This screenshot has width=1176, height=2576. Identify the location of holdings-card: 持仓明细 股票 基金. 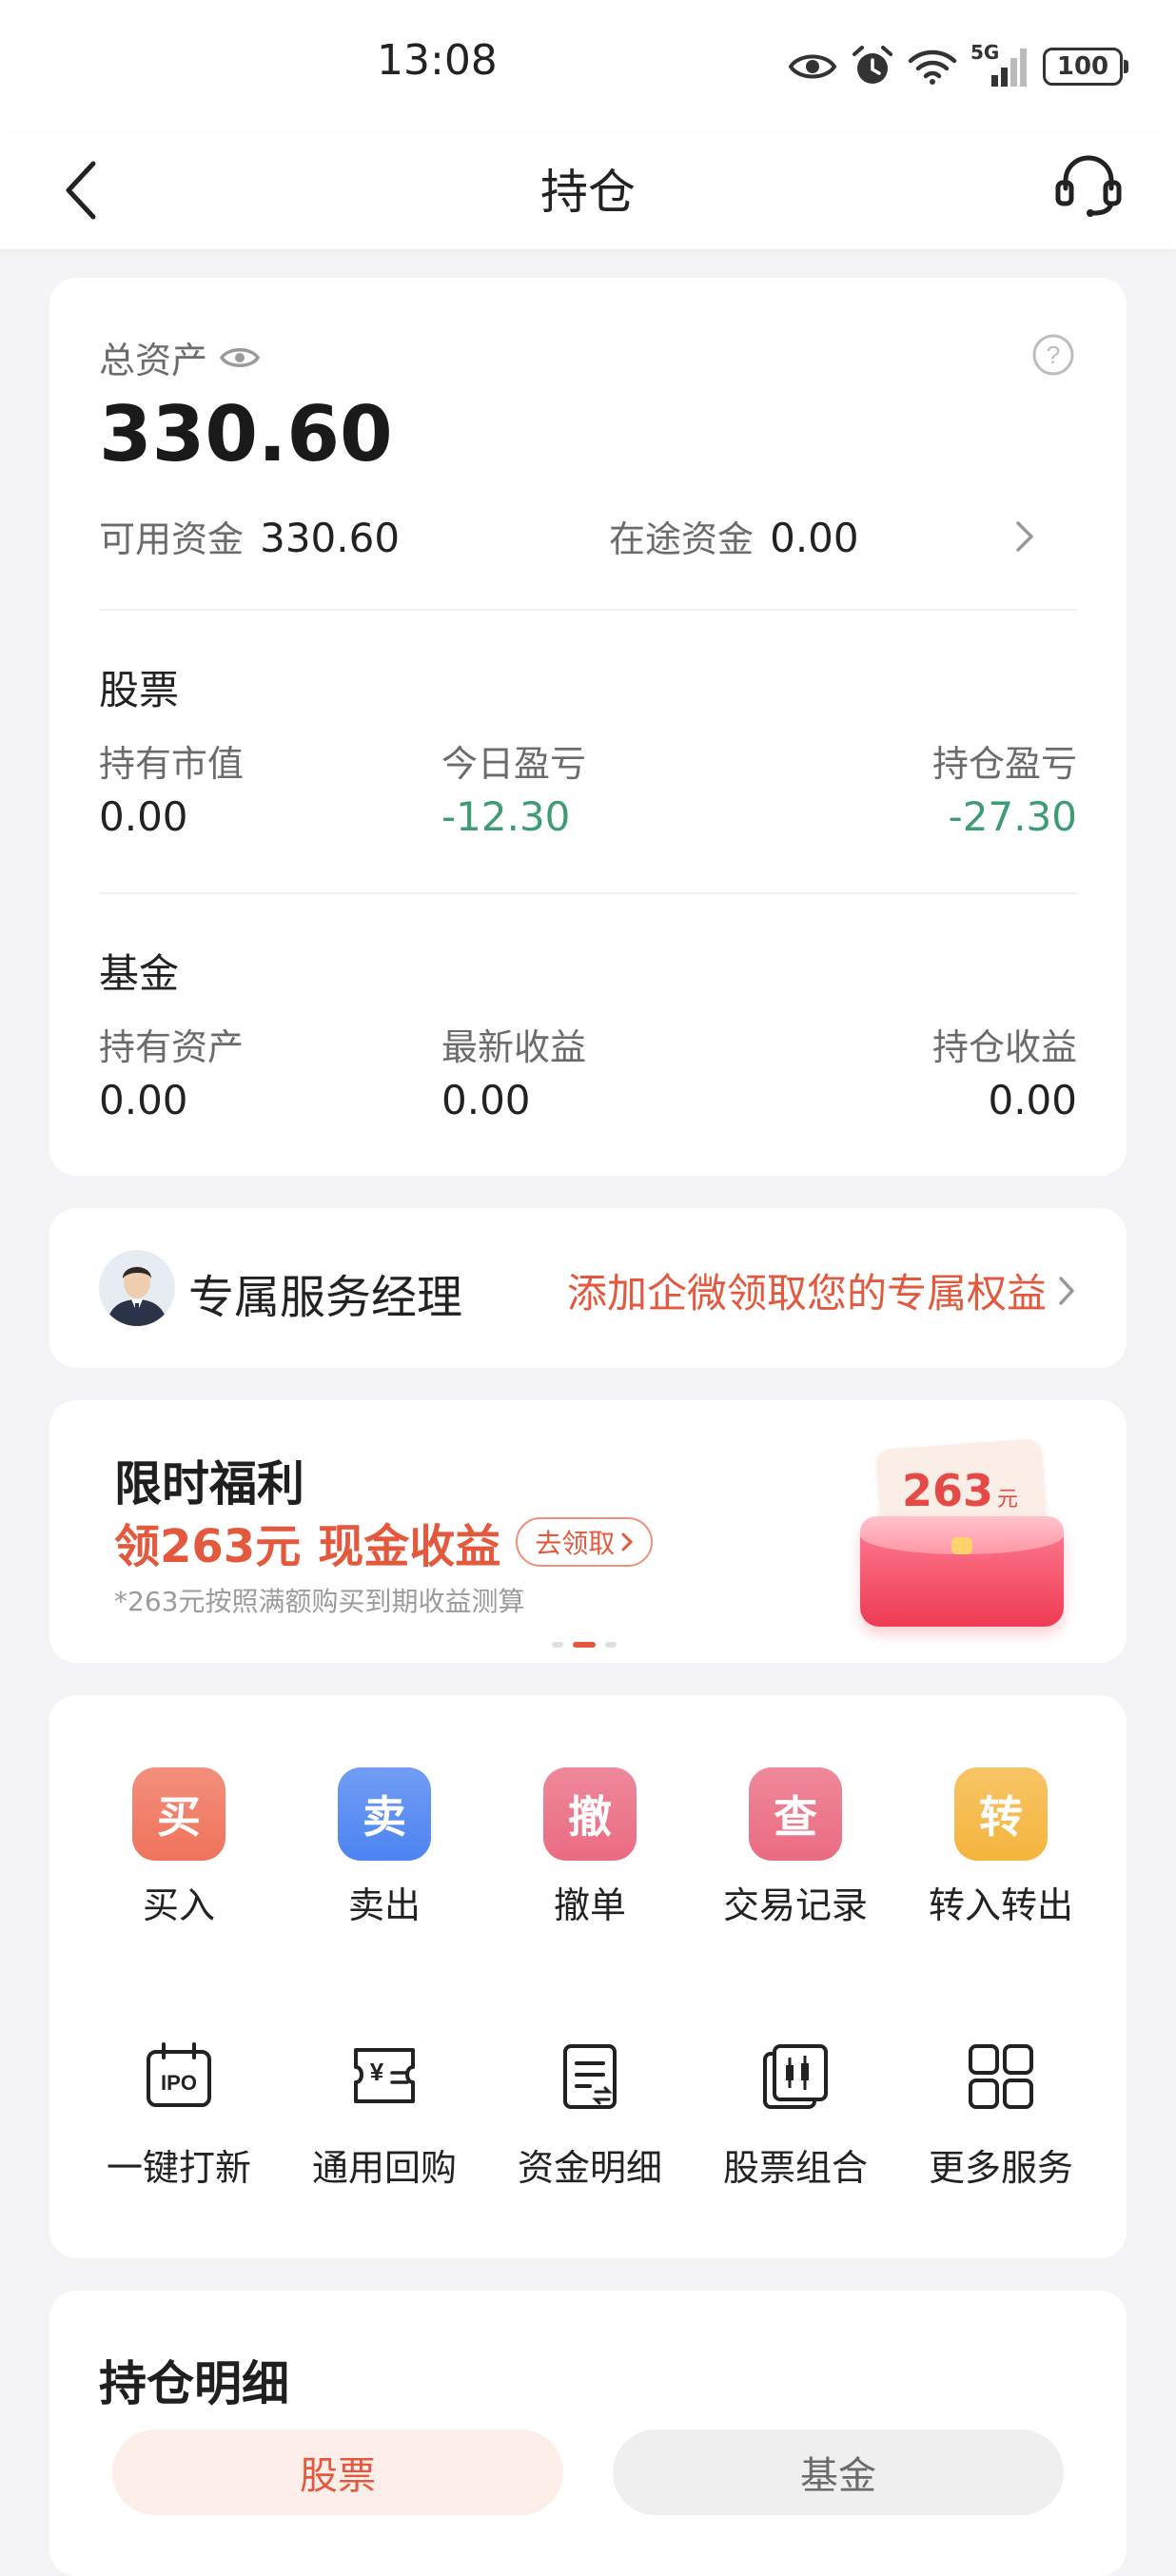
(588, 2433).